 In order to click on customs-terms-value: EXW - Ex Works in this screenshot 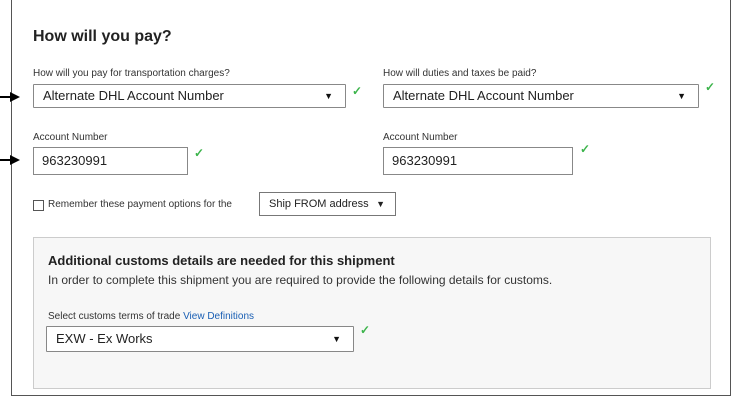, I will do `click(104, 338)`.